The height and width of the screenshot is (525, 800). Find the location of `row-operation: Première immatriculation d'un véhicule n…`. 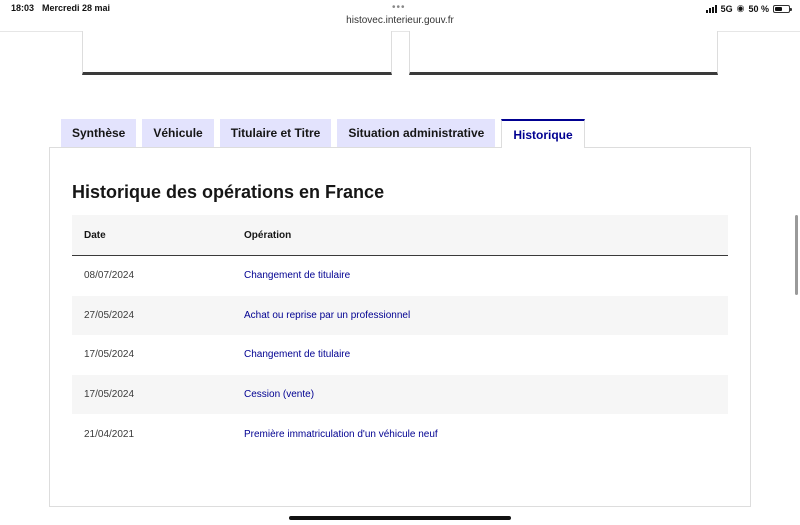

row-operation: Première immatriculation d'un véhicule n… is located at coordinates (341, 434).